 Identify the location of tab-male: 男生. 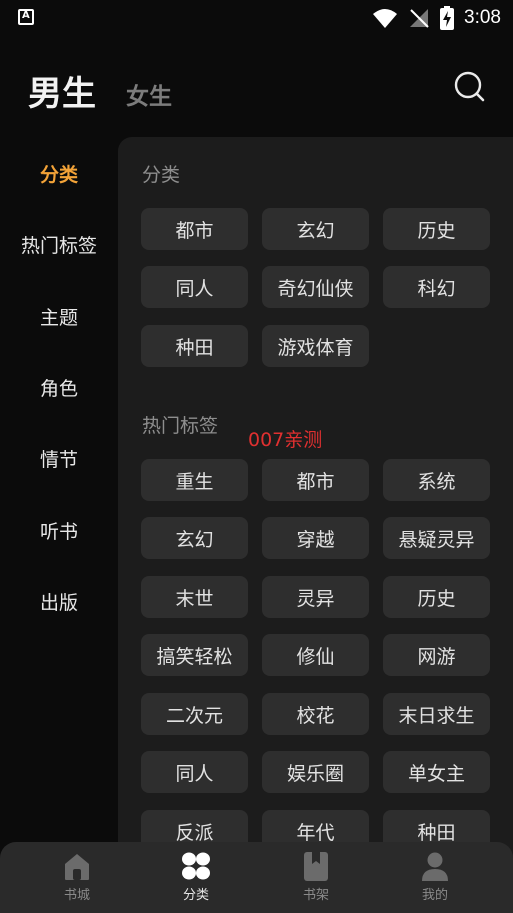
(62, 94).